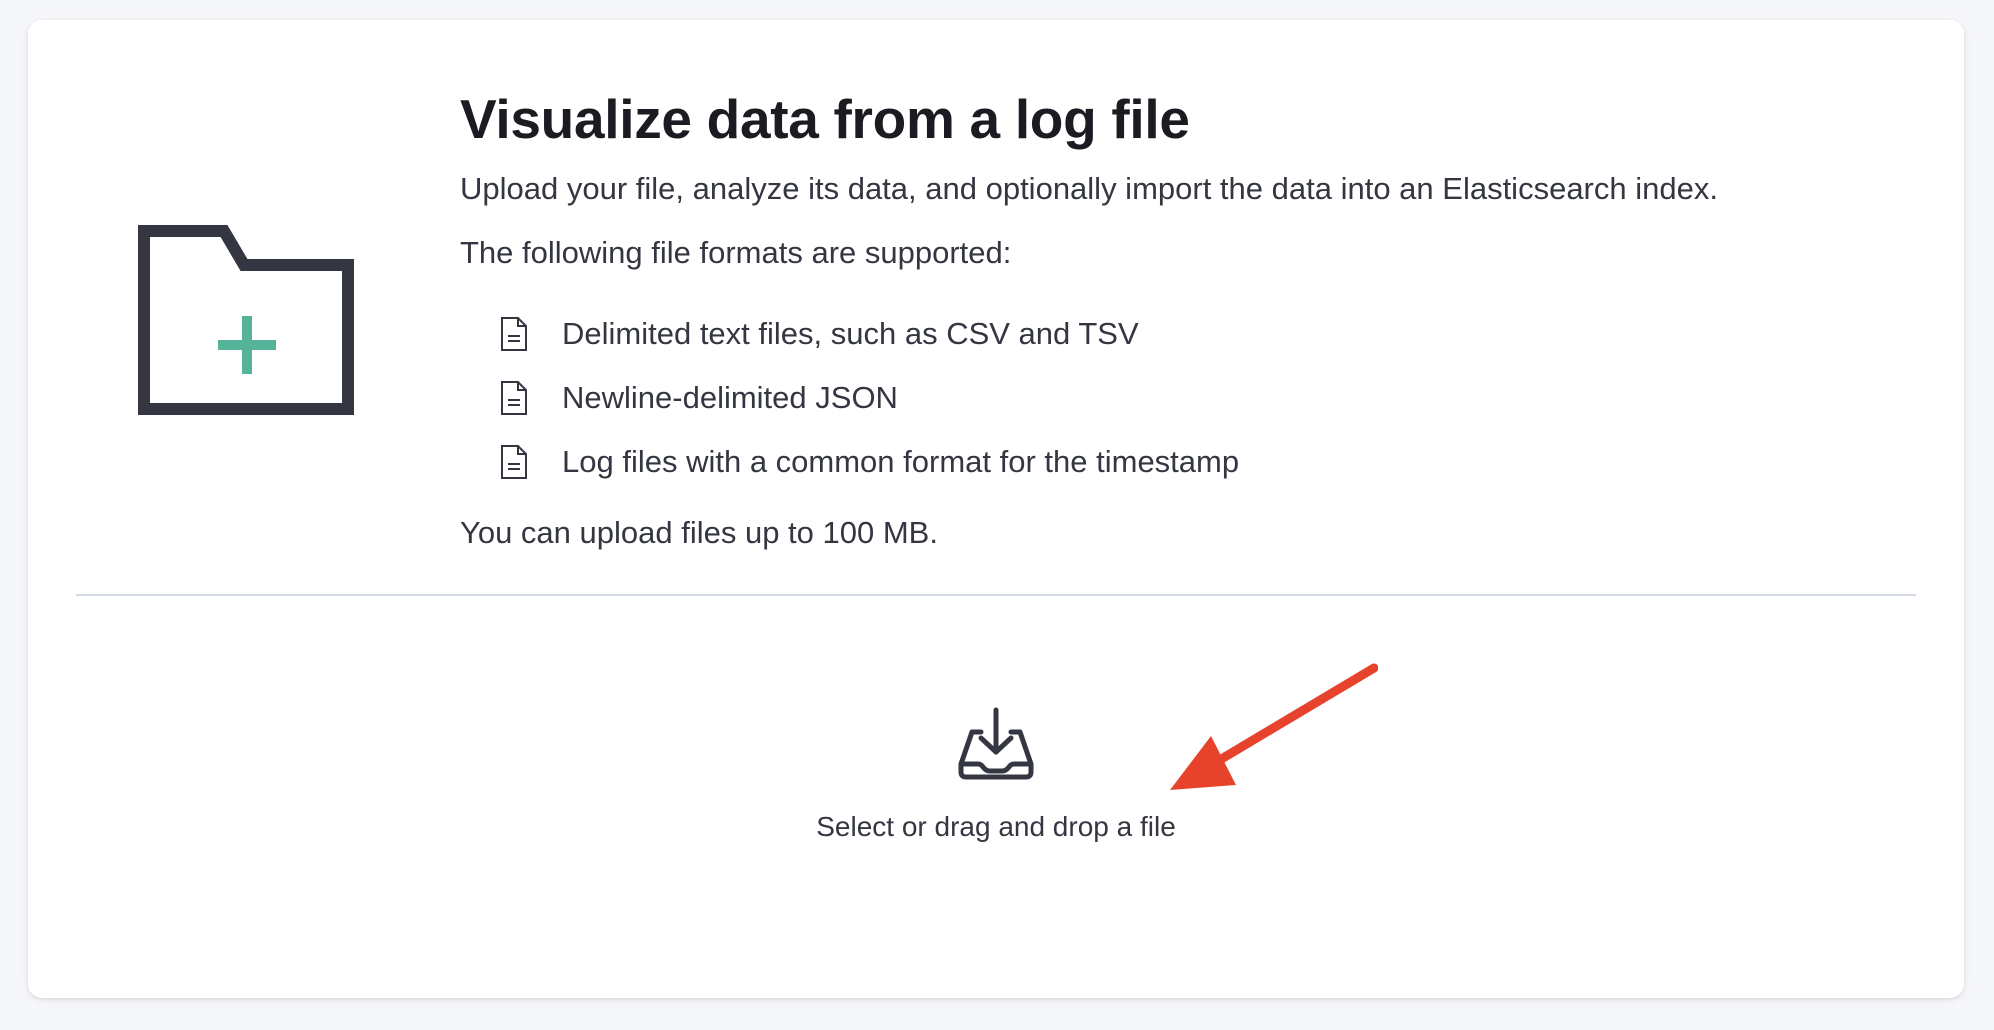 The width and height of the screenshot is (1994, 1030). Describe the element at coordinates (996, 743) in the screenshot. I see `upload-tray-icon` at that location.